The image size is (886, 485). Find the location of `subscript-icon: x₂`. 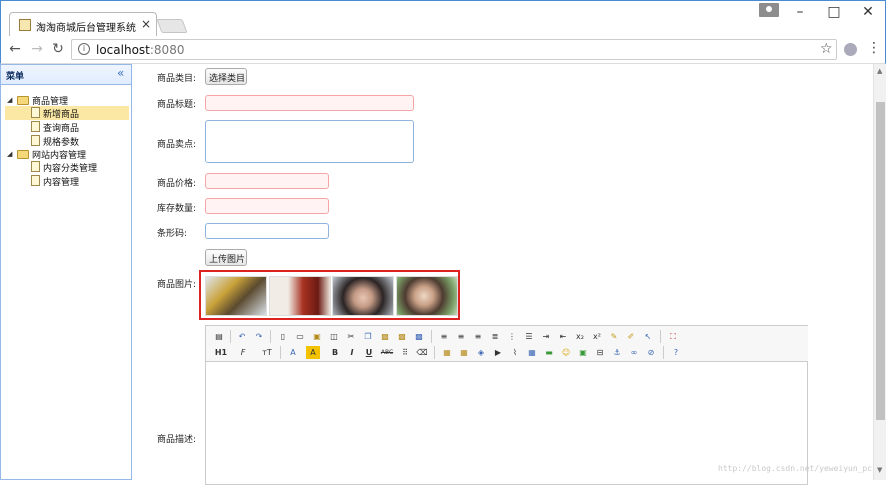

subscript-icon: x₂ is located at coordinates (580, 336).